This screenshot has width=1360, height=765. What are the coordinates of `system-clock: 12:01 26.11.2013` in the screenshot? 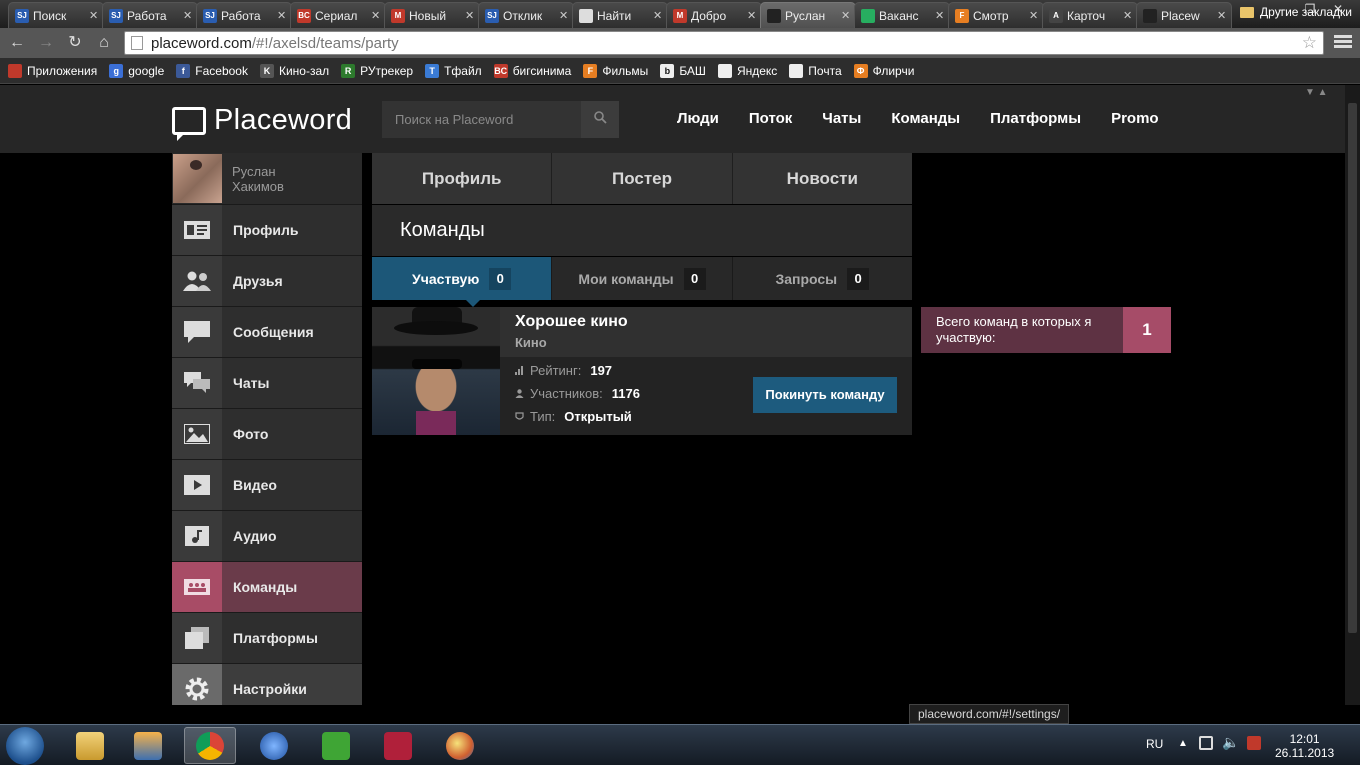 It's located at (1304, 746).